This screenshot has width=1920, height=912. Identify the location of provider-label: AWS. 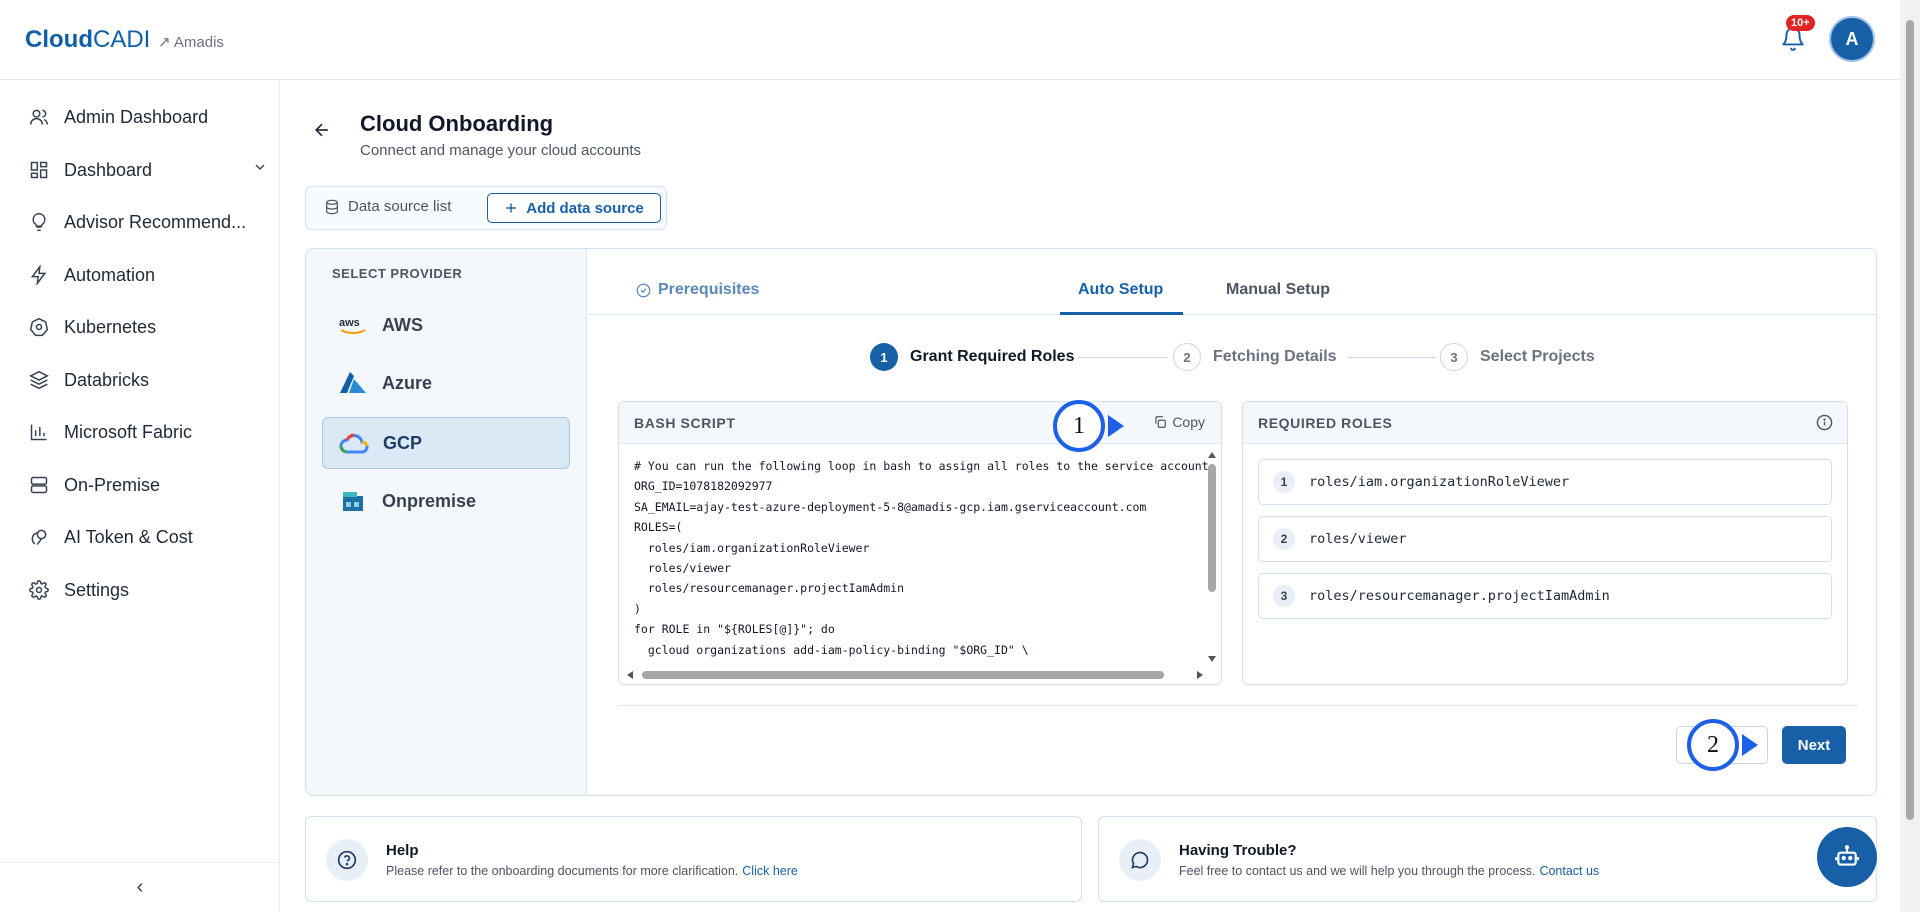
(403, 324).